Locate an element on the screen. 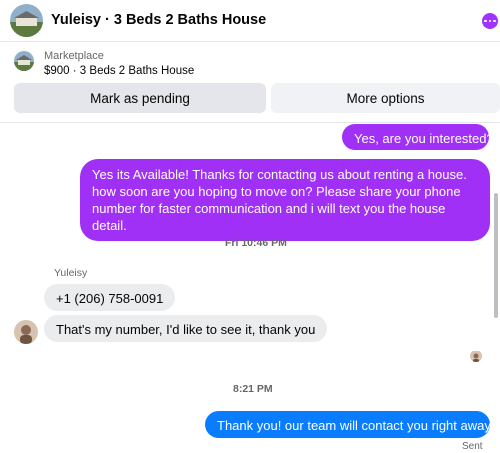 The width and height of the screenshot is (500, 453). profile-photo-icon is located at coordinates (26, 332).